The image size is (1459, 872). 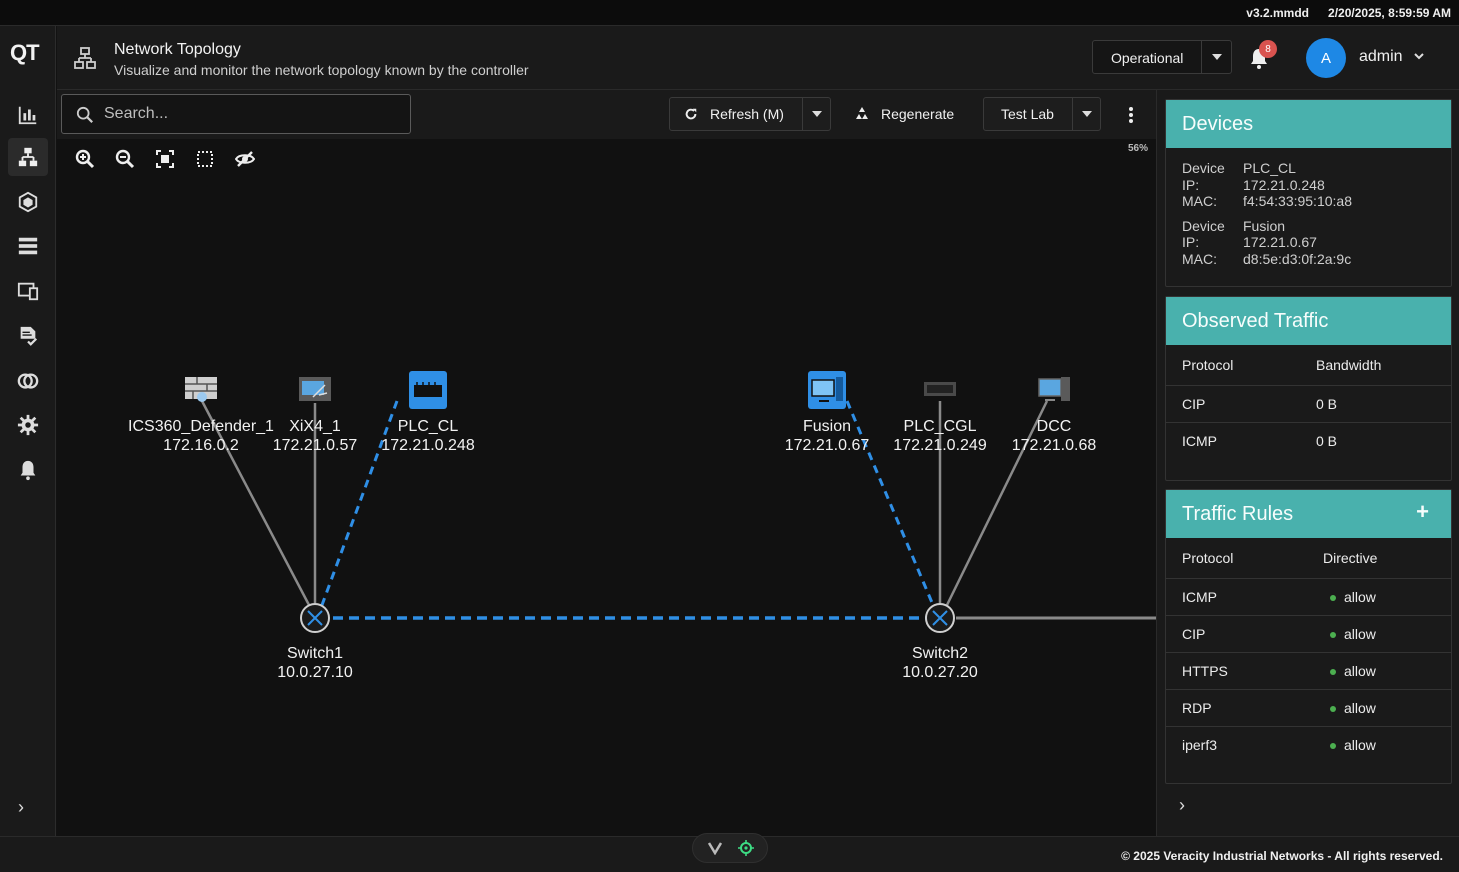 I want to click on sidebar-item-zones, so click(x=28, y=381).